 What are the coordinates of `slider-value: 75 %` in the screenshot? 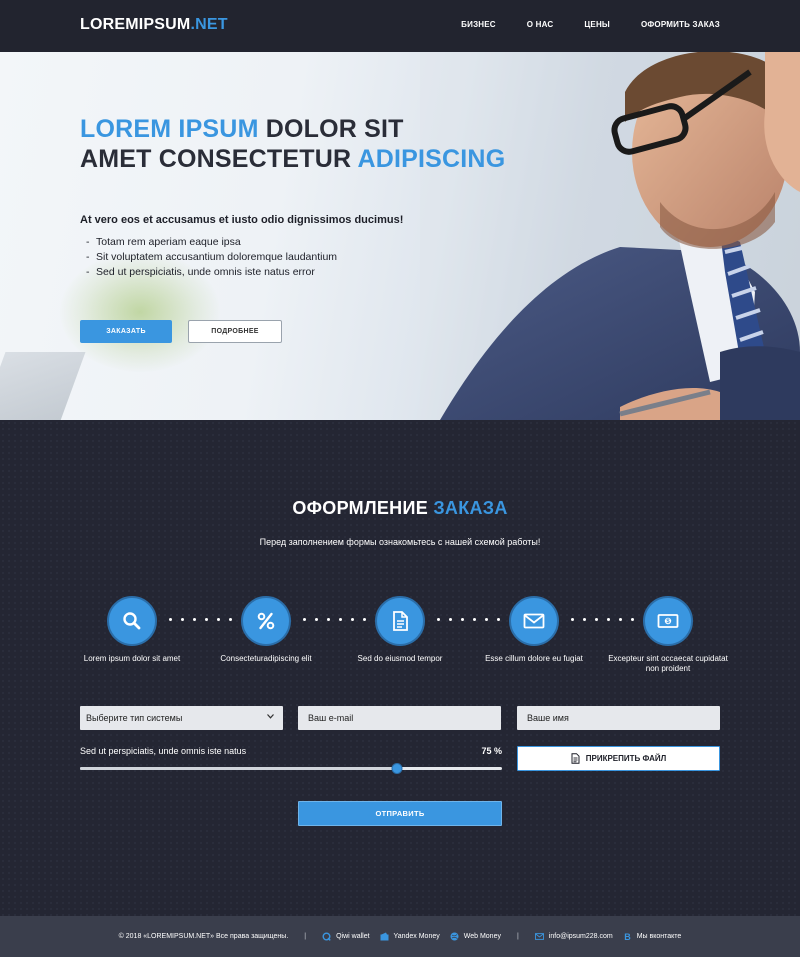 It's located at (491, 751).